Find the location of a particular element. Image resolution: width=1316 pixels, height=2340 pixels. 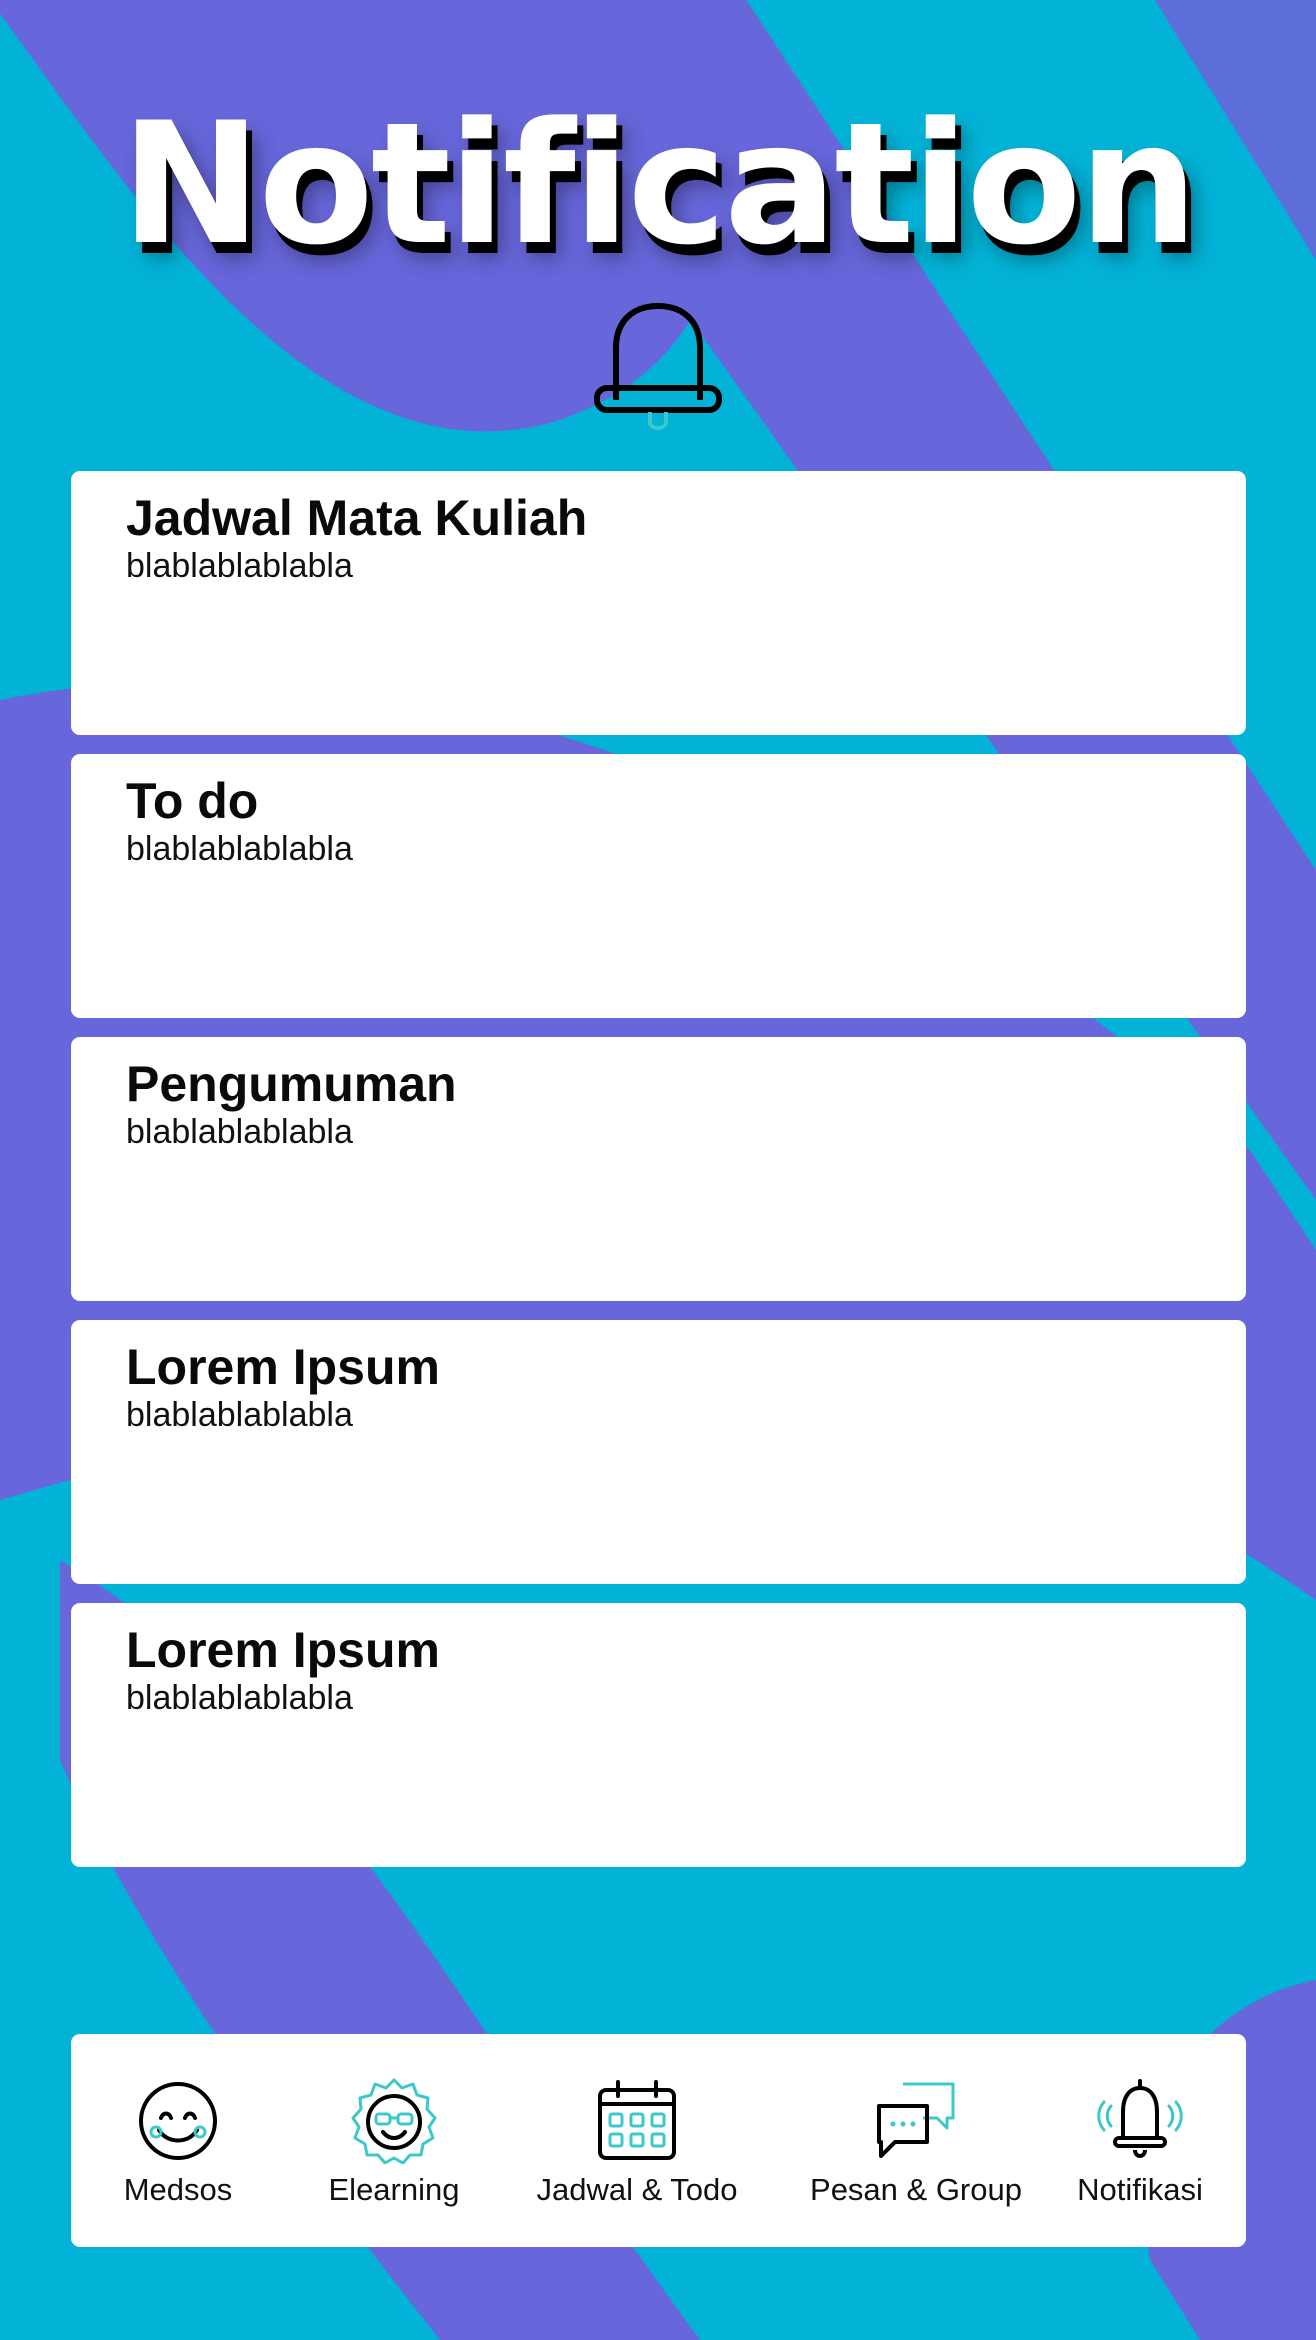

calendar-icon is located at coordinates (637, 2120).